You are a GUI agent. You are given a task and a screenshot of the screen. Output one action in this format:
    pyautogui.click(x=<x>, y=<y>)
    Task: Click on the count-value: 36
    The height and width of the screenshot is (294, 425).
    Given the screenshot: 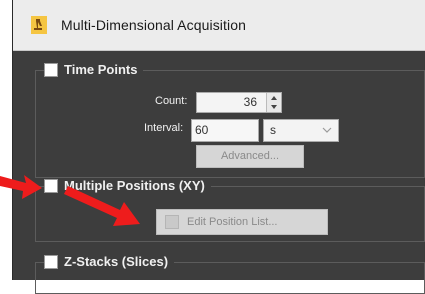 What is the action you would take?
    pyautogui.click(x=250, y=102)
    